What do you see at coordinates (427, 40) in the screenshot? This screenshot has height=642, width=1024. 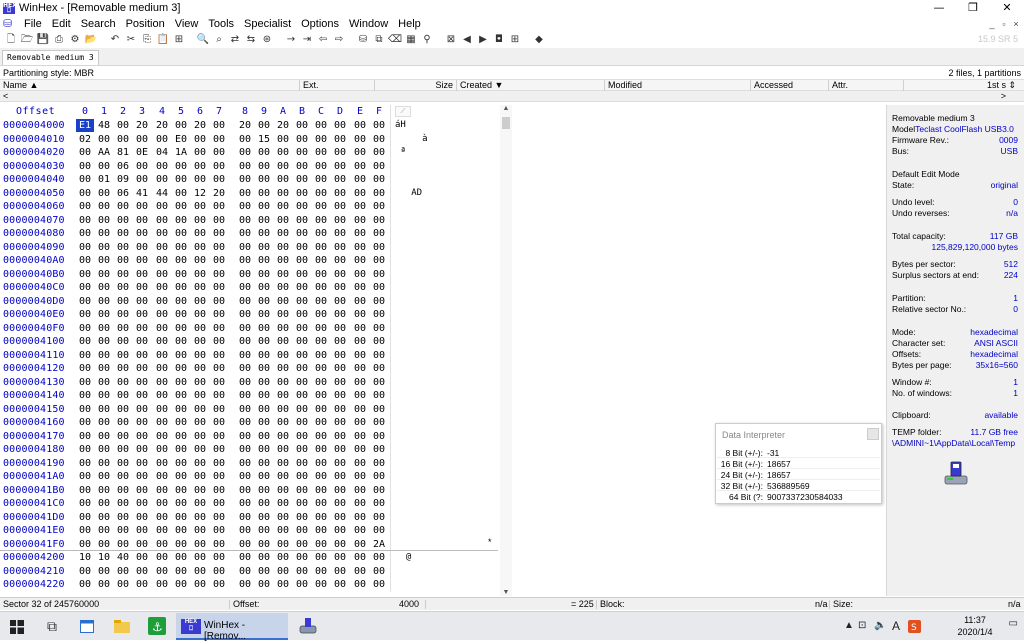 I see `search-icon: ⚲` at bounding box center [427, 40].